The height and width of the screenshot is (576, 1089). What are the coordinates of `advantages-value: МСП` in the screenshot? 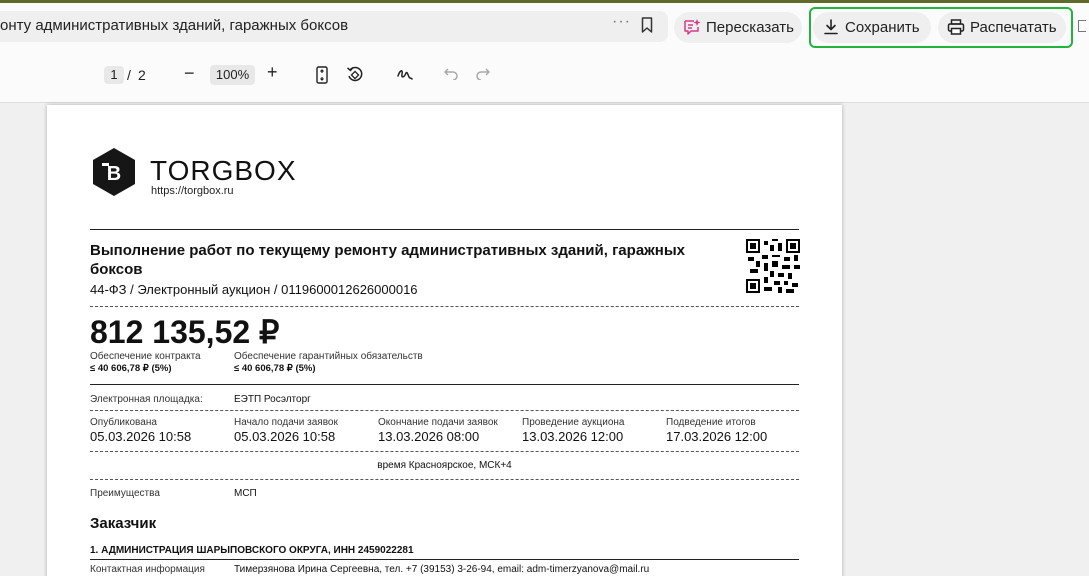 It's located at (245, 493).